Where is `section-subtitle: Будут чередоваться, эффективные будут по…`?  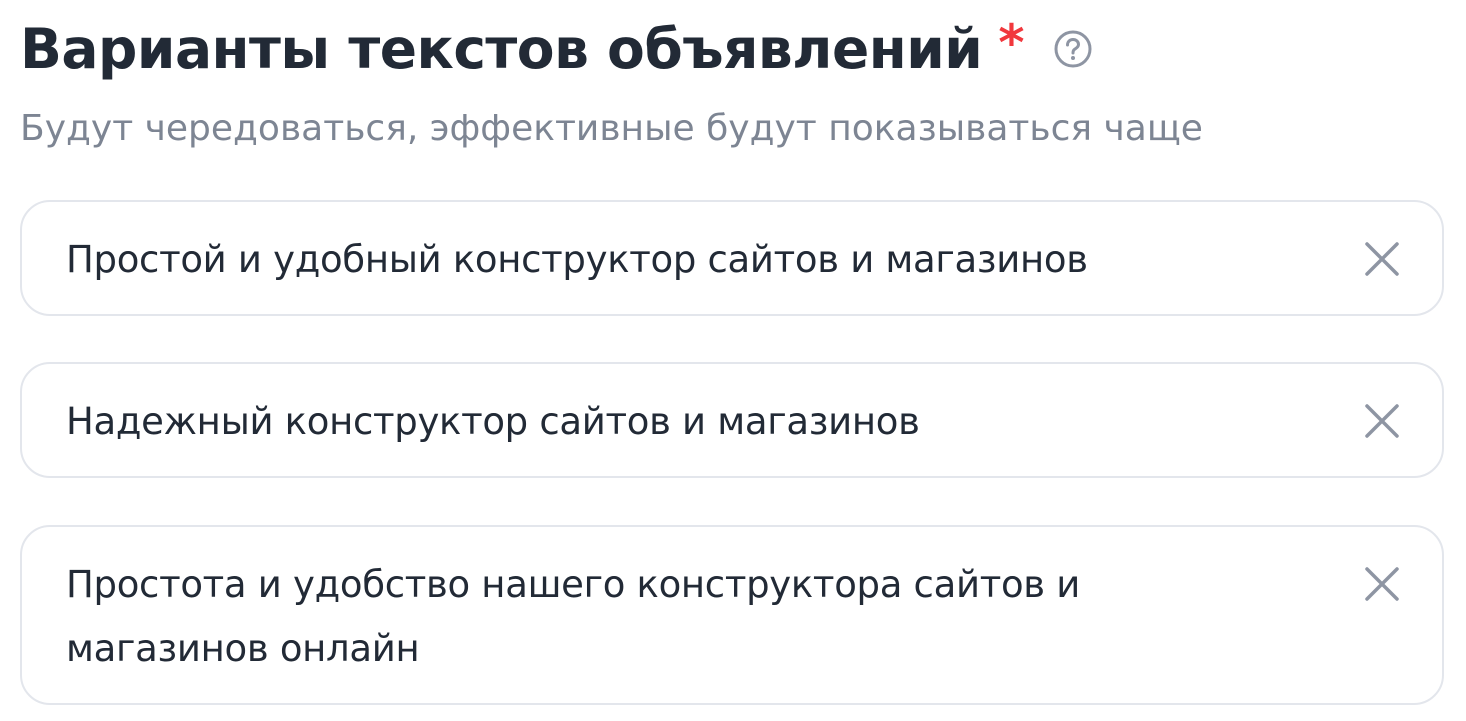
section-subtitle: Будут чередоваться, эффективные будут по… is located at coordinates (611, 128).